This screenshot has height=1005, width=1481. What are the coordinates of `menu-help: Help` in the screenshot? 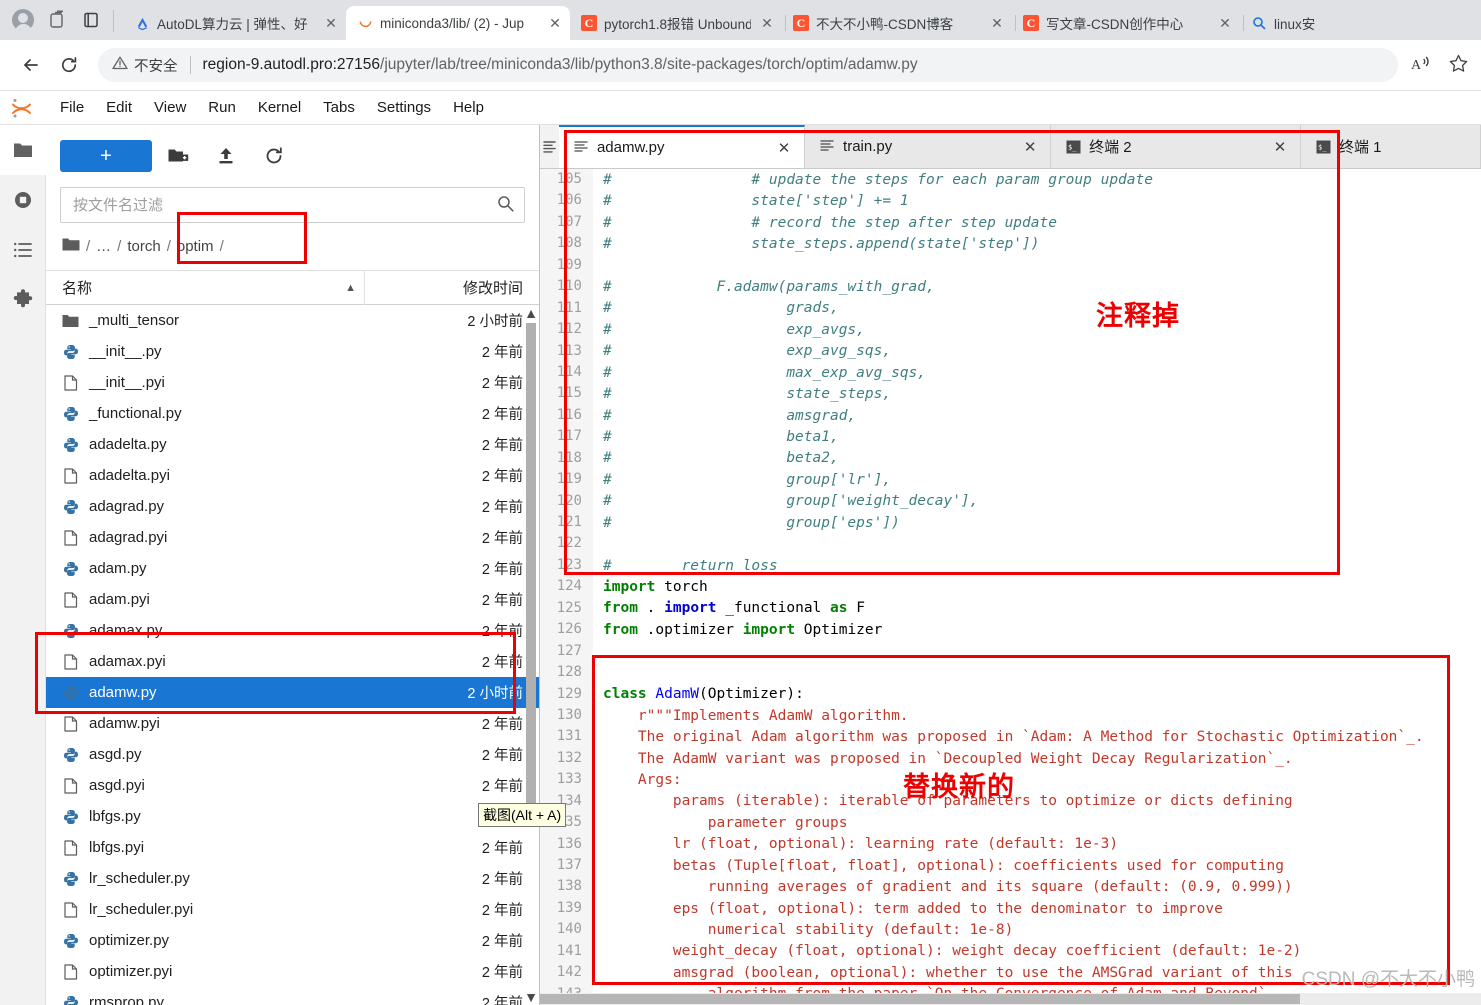 It's located at (468, 107).